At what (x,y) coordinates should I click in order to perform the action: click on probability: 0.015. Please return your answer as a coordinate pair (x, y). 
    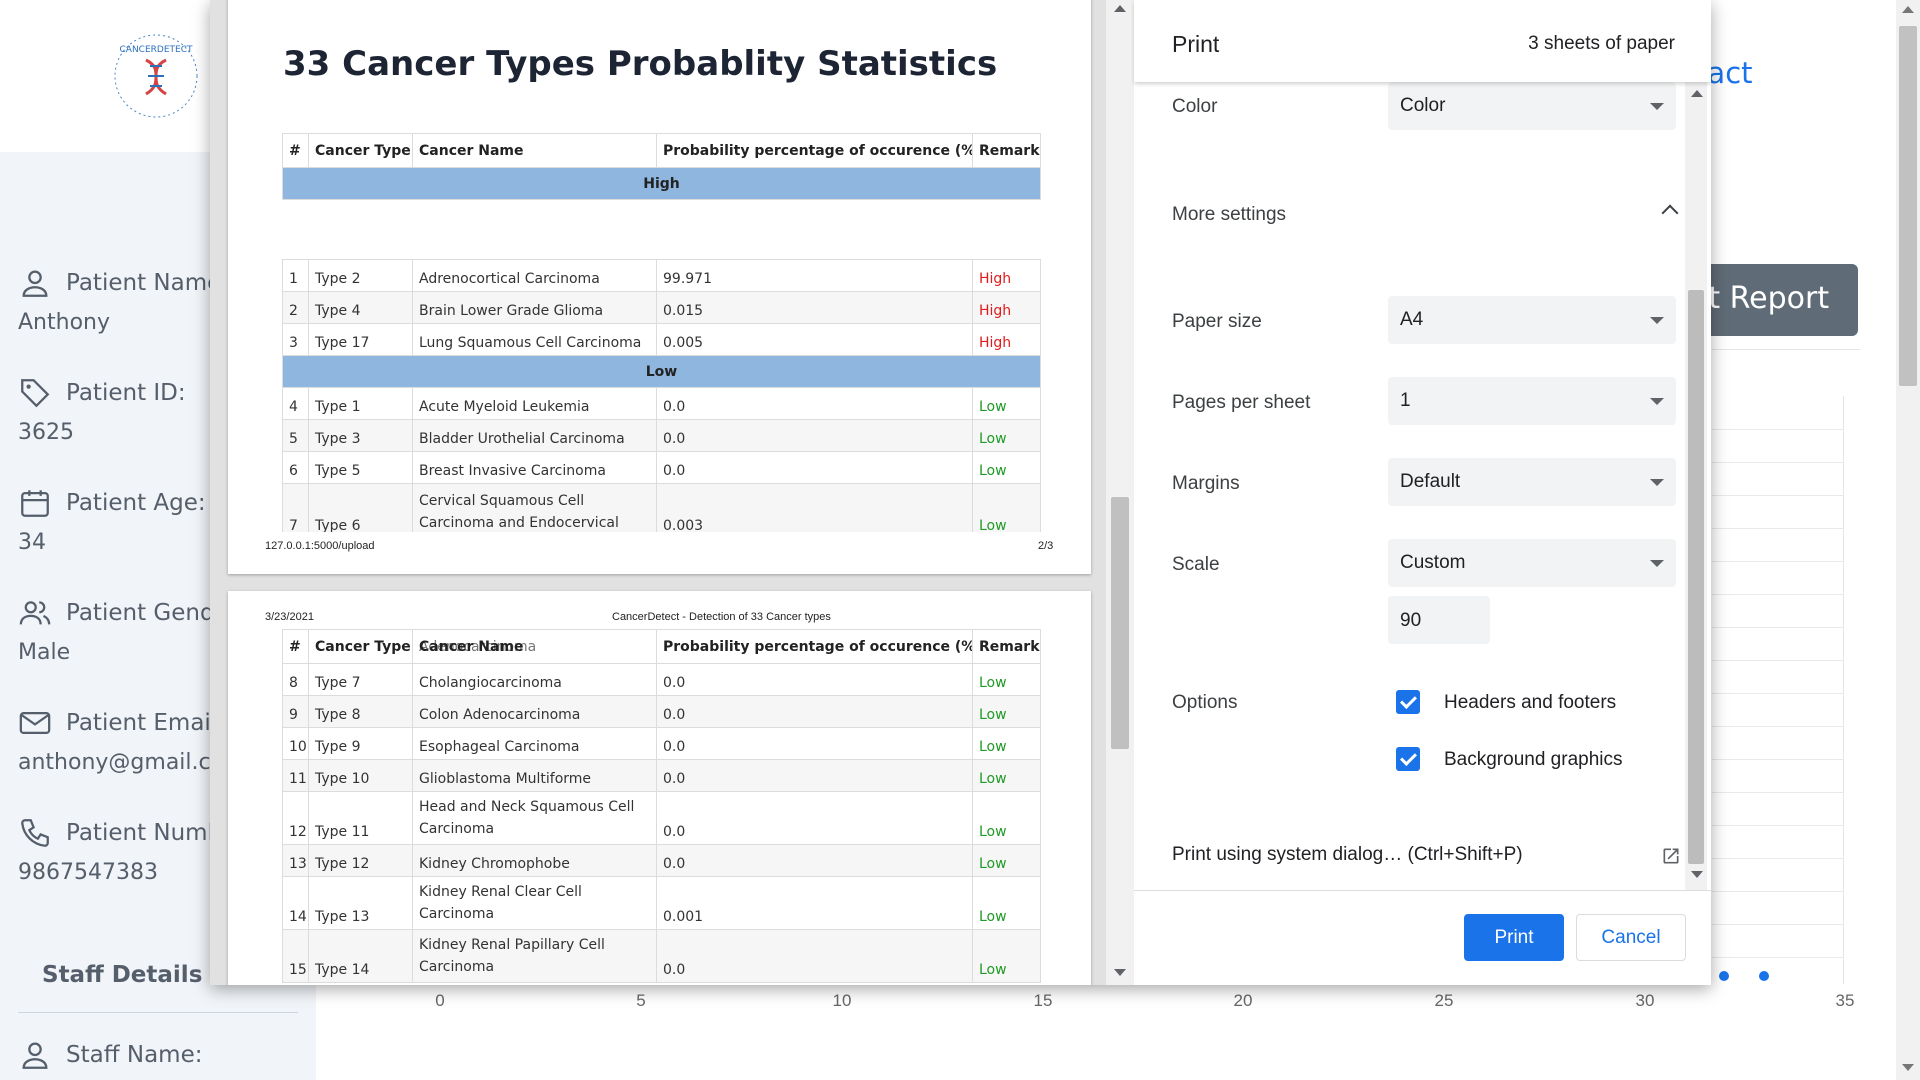
    Looking at the image, I should click on (814, 307).